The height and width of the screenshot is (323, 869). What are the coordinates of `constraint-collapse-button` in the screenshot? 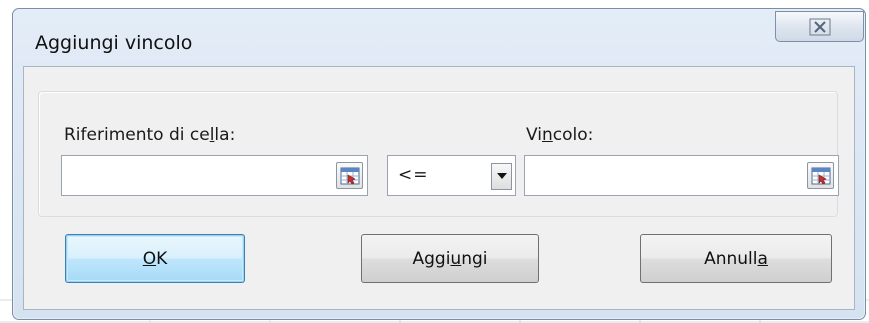 It's located at (820, 175).